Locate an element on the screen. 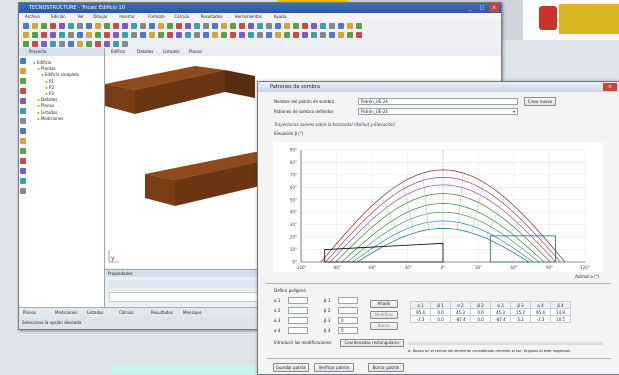 This screenshot has height=375, width=619. delete-pattern-button: Borrar patrón is located at coordinates (386, 367).